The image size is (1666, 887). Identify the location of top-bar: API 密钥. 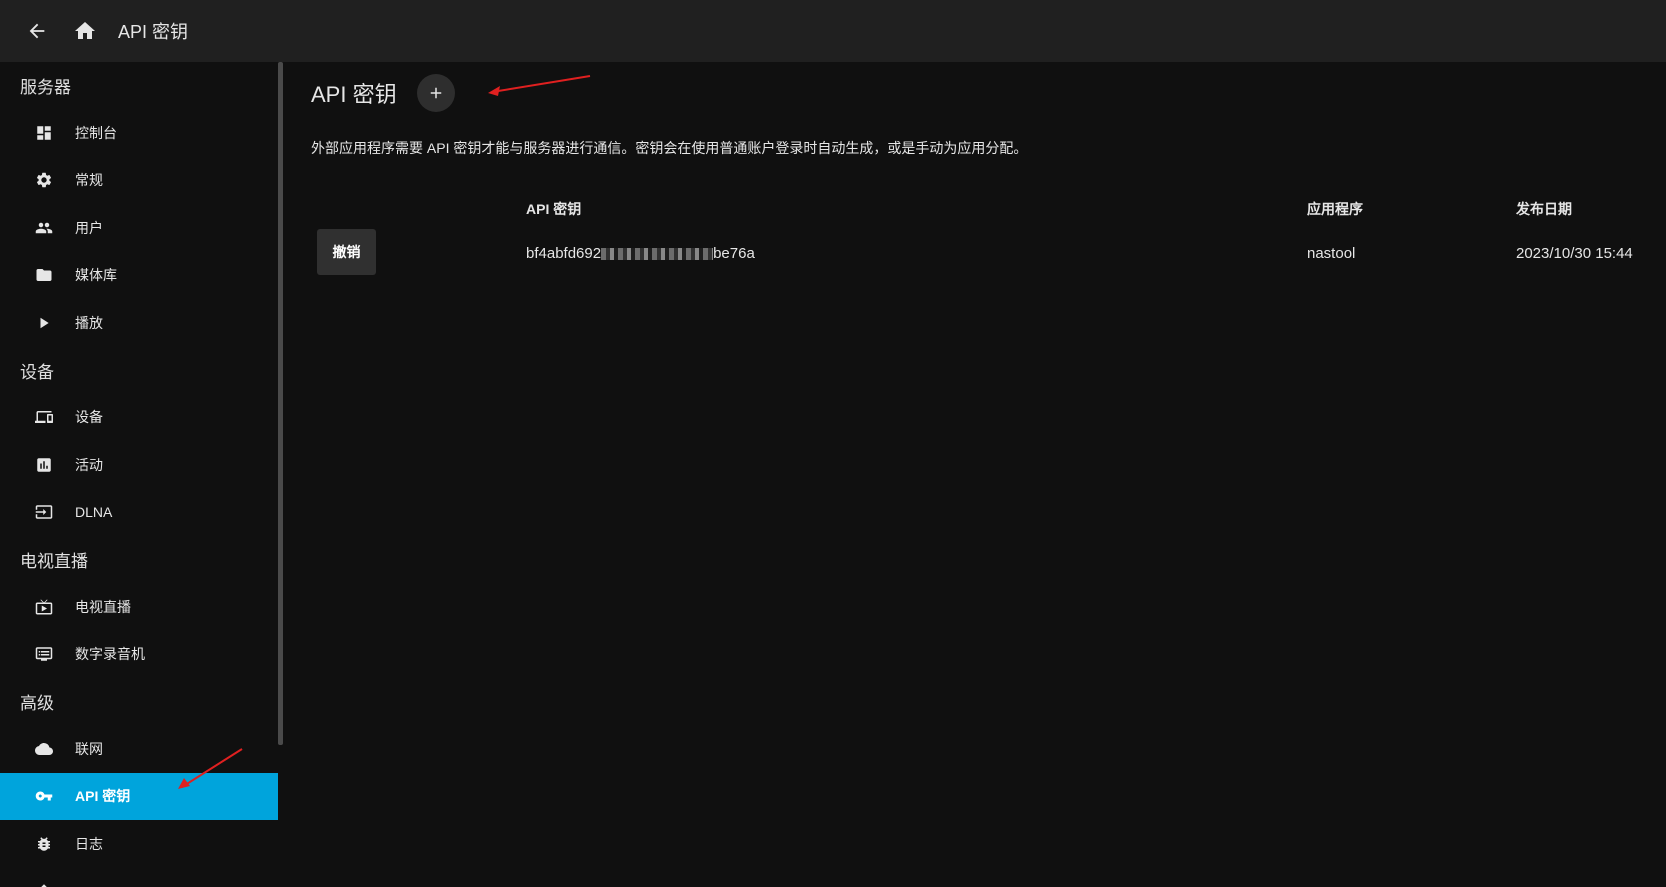
(833, 31).